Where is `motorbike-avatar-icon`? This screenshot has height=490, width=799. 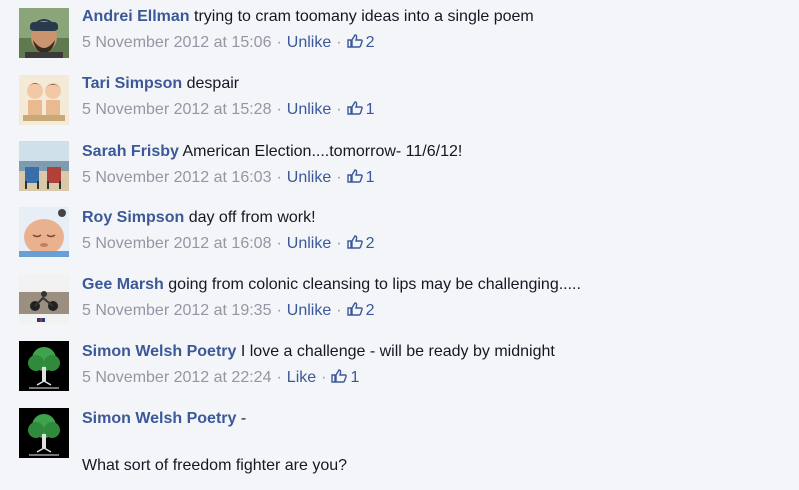
motorbike-avatar-icon is located at coordinates (44, 299).